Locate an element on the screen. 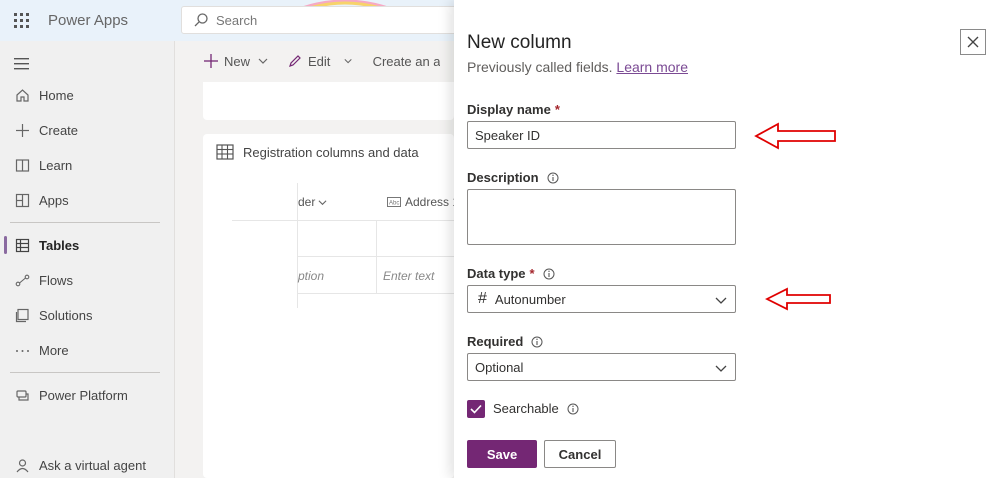 This screenshot has width=998, height=478. home-icon is located at coordinates (22, 95).